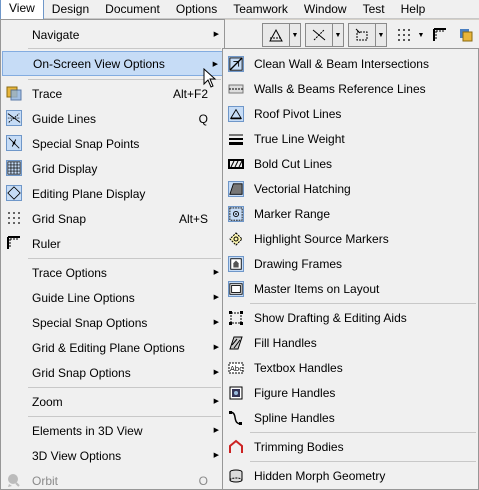 Image resolution: width=479 pixels, height=490 pixels. What do you see at coordinates (236, 164) in the screenshot?
I see `bold-cut-lines-icon` at bounding box center [236, 164].